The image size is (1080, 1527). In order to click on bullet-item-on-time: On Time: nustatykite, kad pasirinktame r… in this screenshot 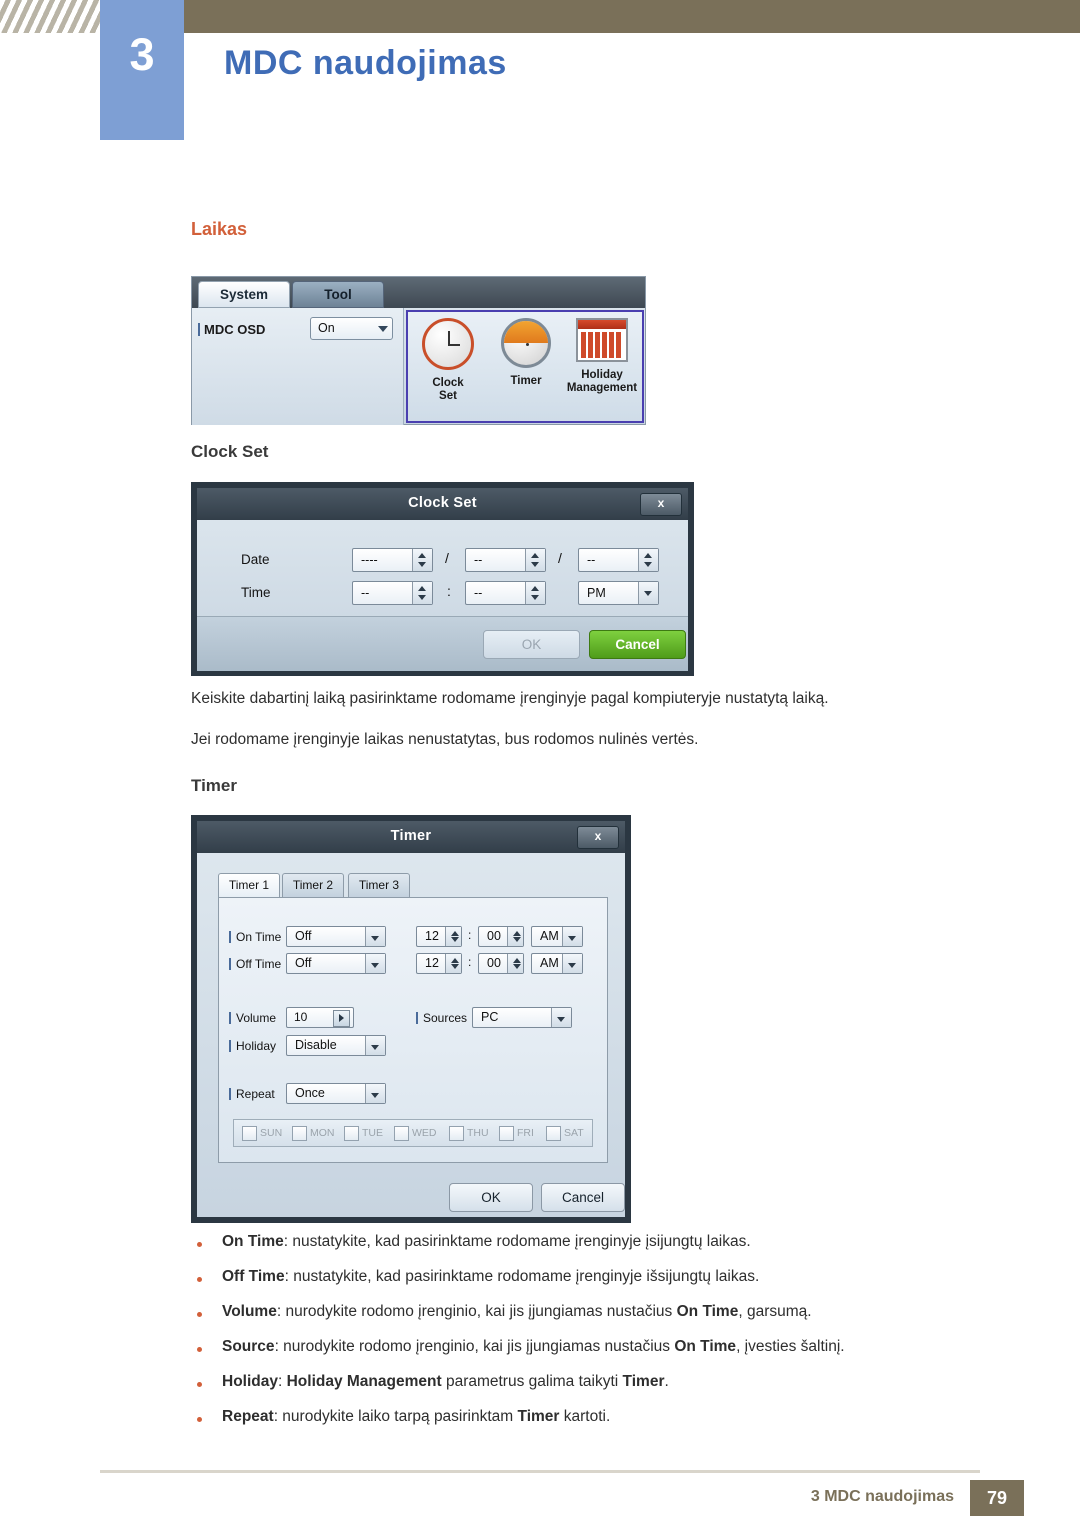, I will do `click(486, 1242)`.